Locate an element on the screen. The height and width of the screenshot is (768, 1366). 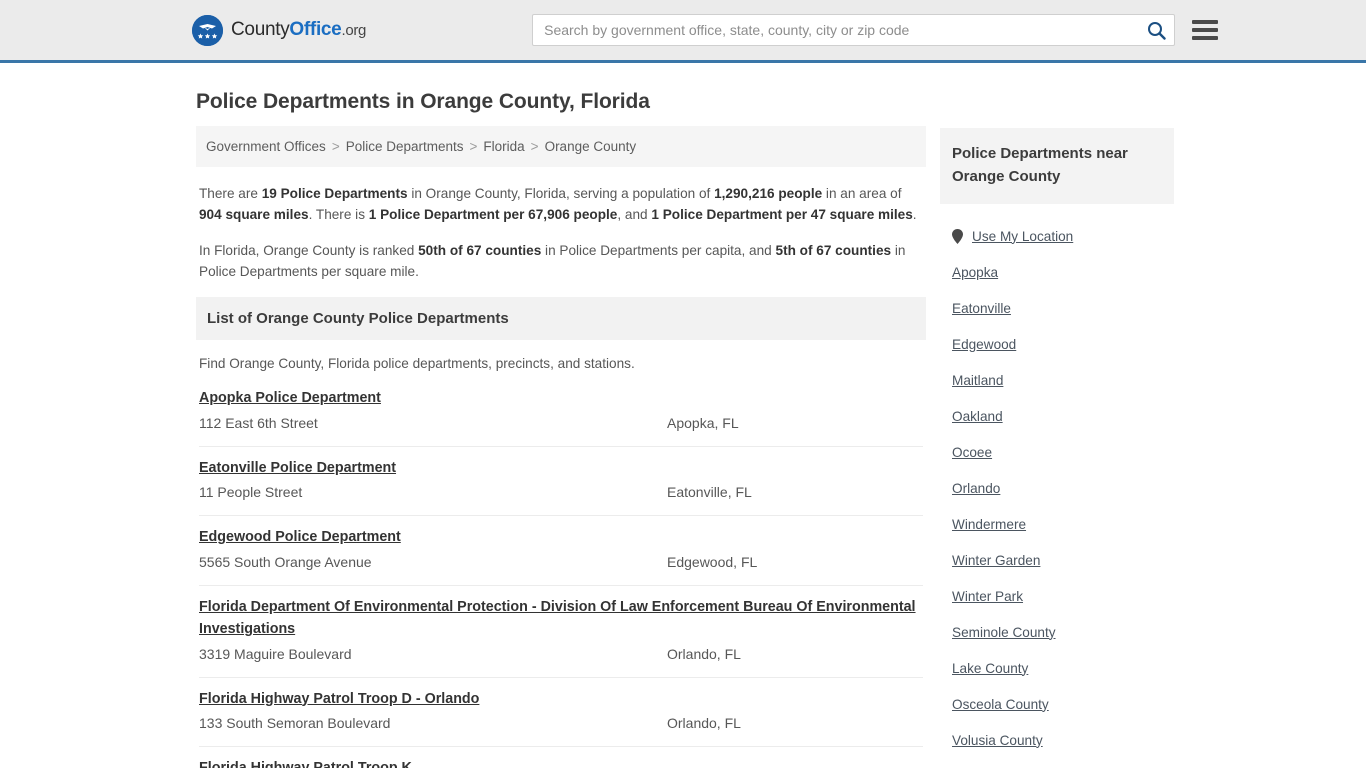
use-my-location-label: Use My Location is located at coordinates (1023, 236).